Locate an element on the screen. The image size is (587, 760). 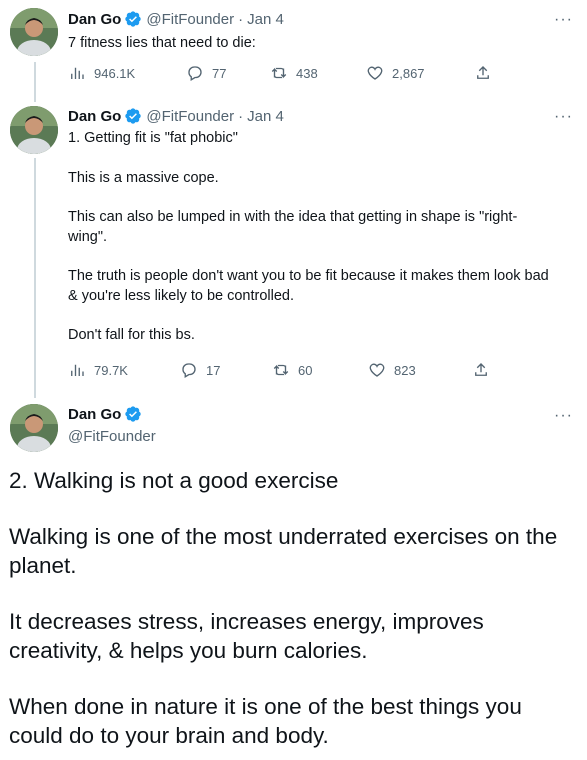
views-count: 946.1K is located at coordinates (115, 73).